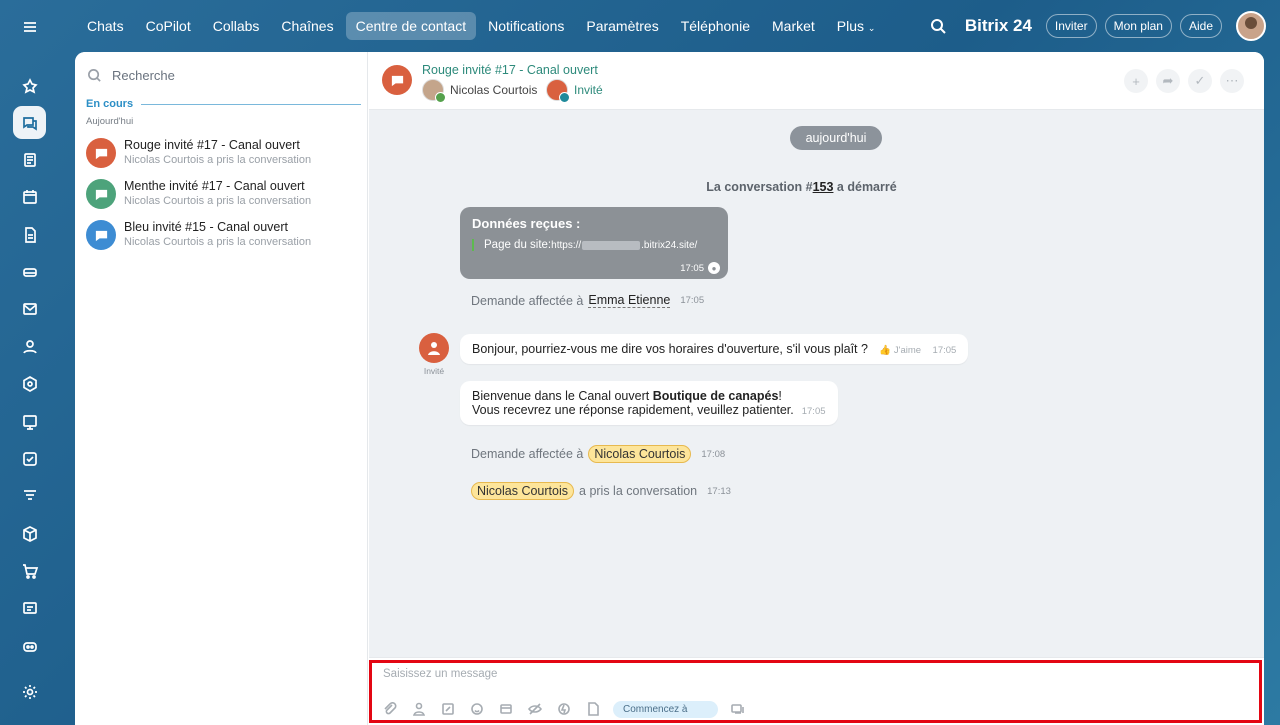 Image resolution: width=1280 pixels, height=725 pixels. I want to click on operator-avatar, so click(434, 91).